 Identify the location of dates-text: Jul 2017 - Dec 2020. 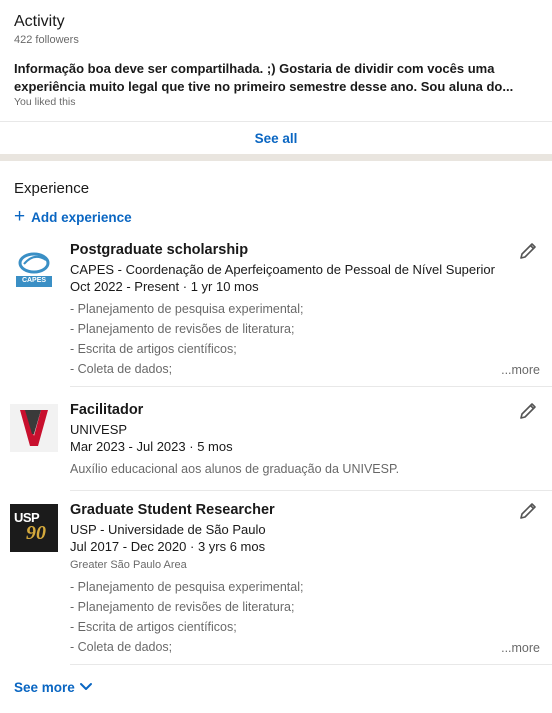
(128, 546).